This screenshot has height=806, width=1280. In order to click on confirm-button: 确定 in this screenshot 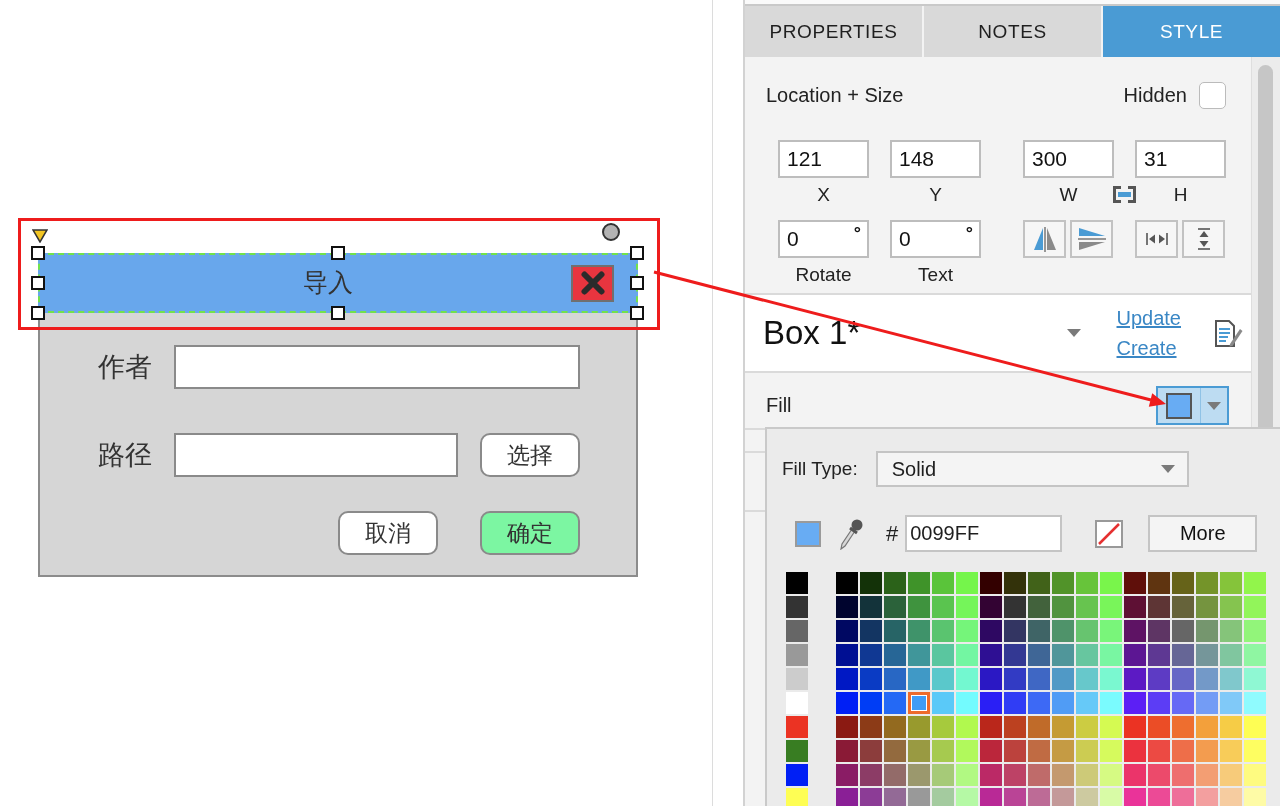, I will do `click(530, 533)`.